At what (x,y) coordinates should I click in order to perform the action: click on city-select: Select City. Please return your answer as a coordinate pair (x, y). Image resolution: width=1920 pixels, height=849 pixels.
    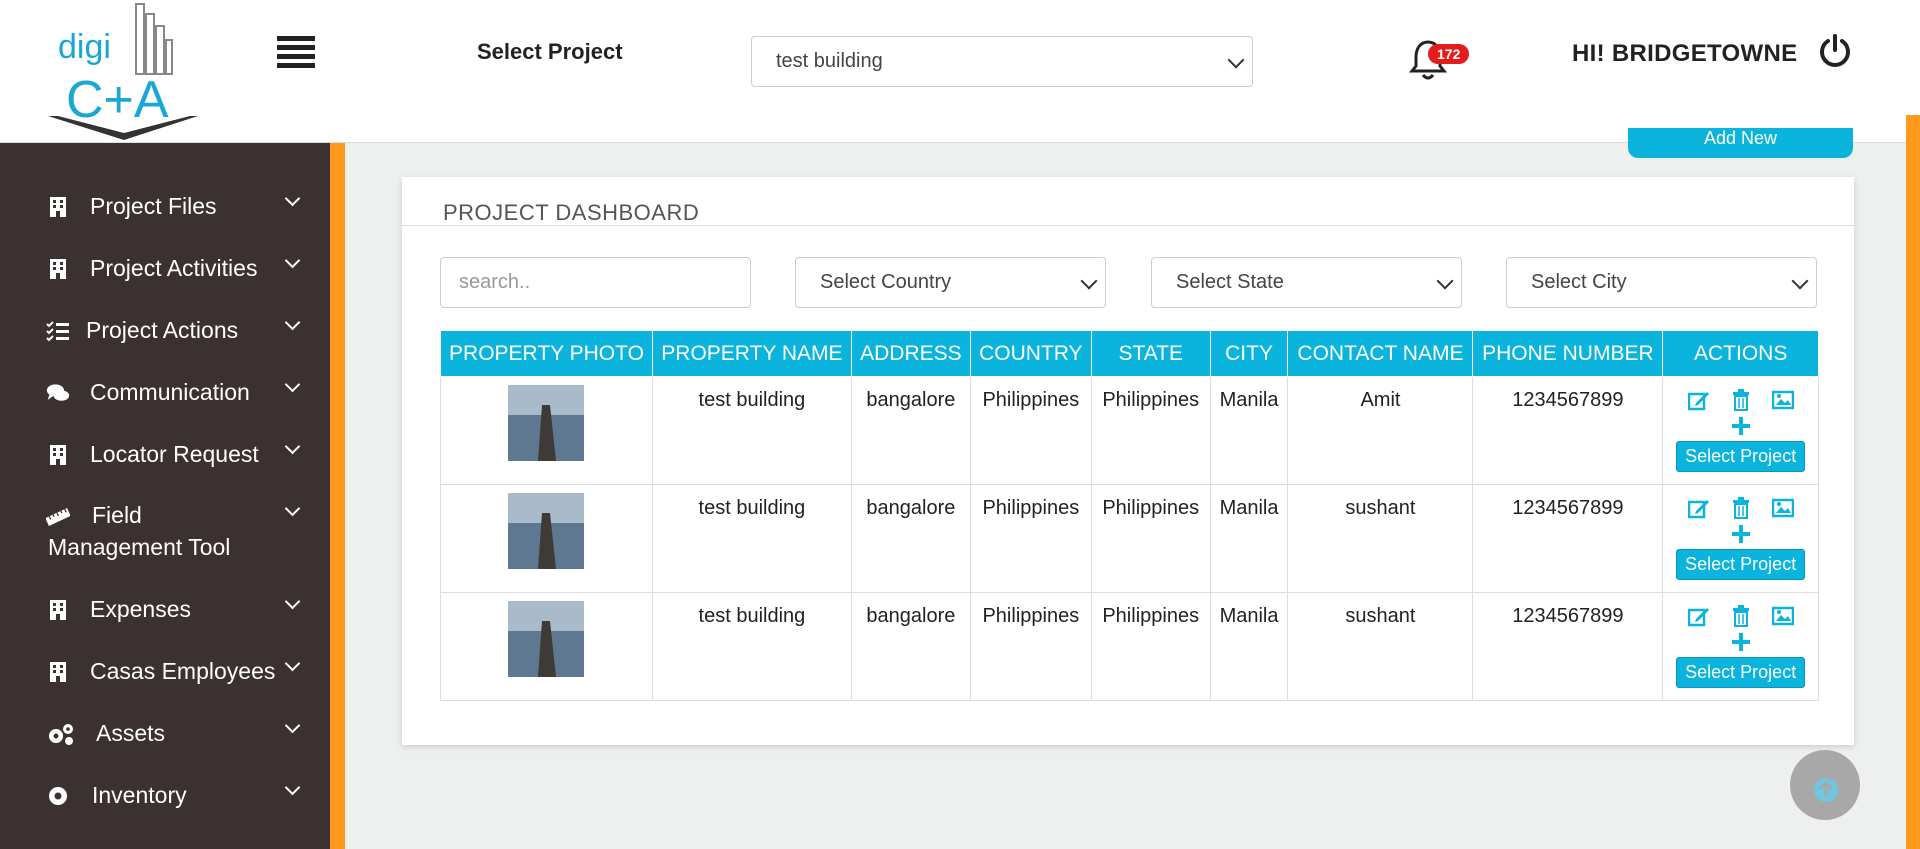
    Looking at the image, I should click on (1661, 282).